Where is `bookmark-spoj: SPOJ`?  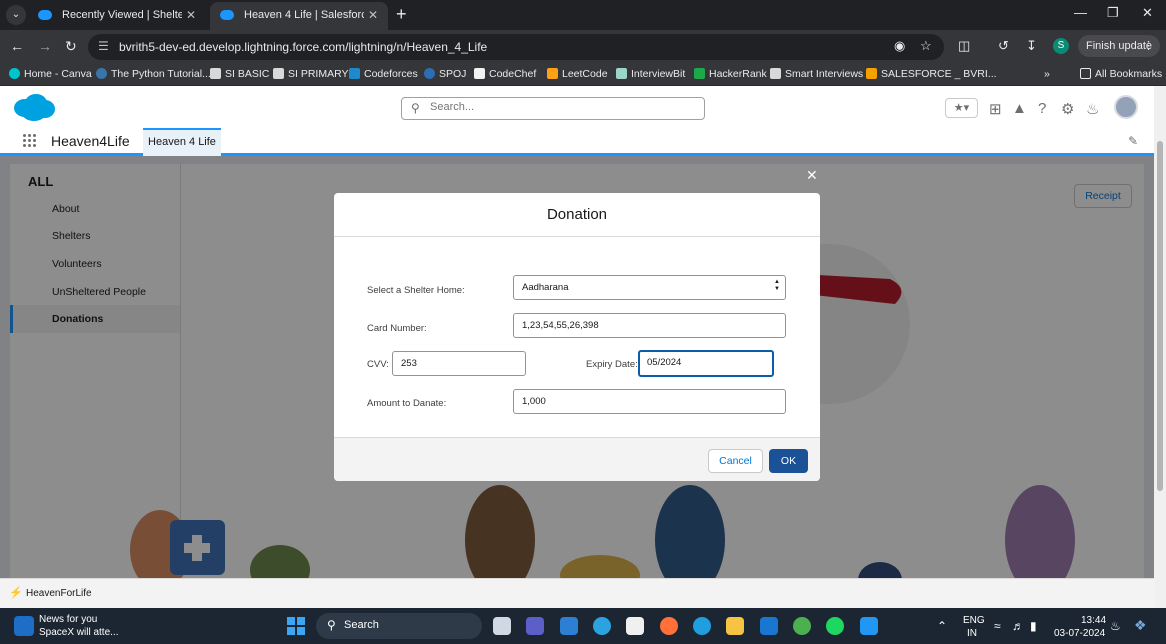 bookmark-spoj: SPOJ is located at coordinates (445, 74).